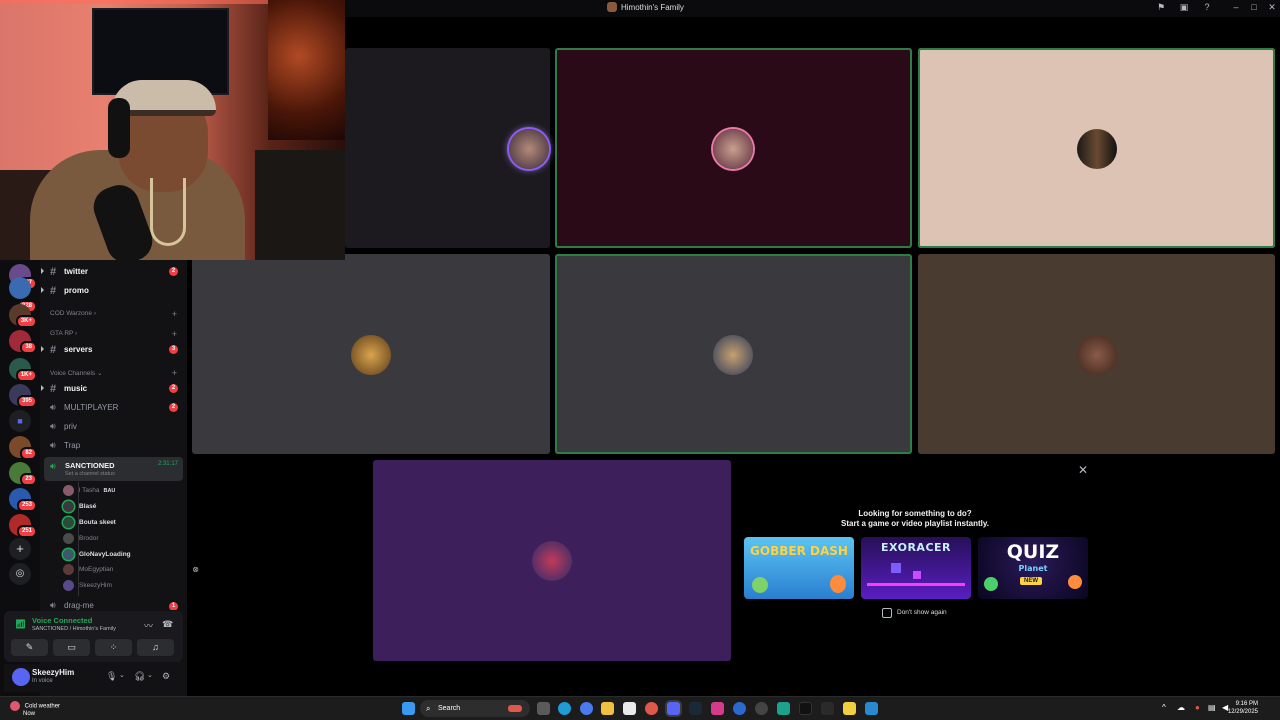 This screenshot has width=1280, height=720. Describe the element at coordinates (74, 629) in the screenshot. I see `voice-status-subtitle: SANCTIONED / Himothin's Family` at that location.